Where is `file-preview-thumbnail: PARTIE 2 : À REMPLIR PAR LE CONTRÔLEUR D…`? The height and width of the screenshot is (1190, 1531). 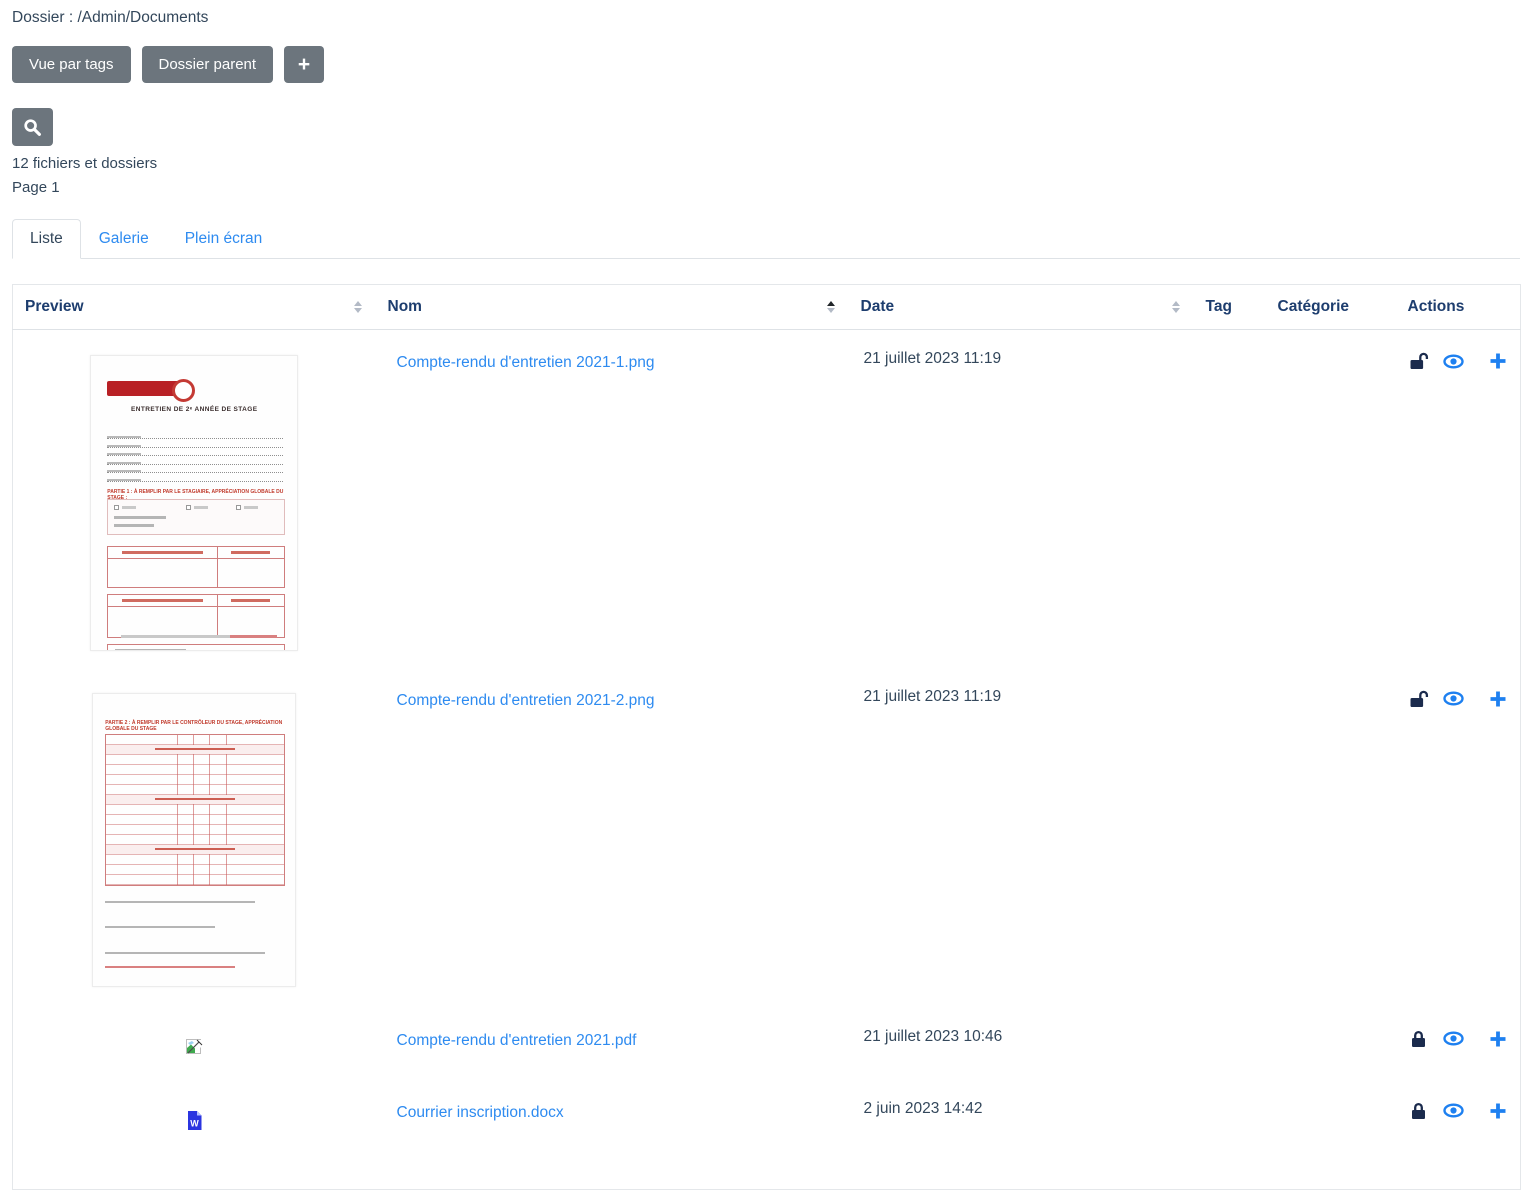 file-preview-thumbnail: PARTIE 2 : À REMPLIR PAR LE CONTRÔLEUR D… is located at coordinates (194, 839).